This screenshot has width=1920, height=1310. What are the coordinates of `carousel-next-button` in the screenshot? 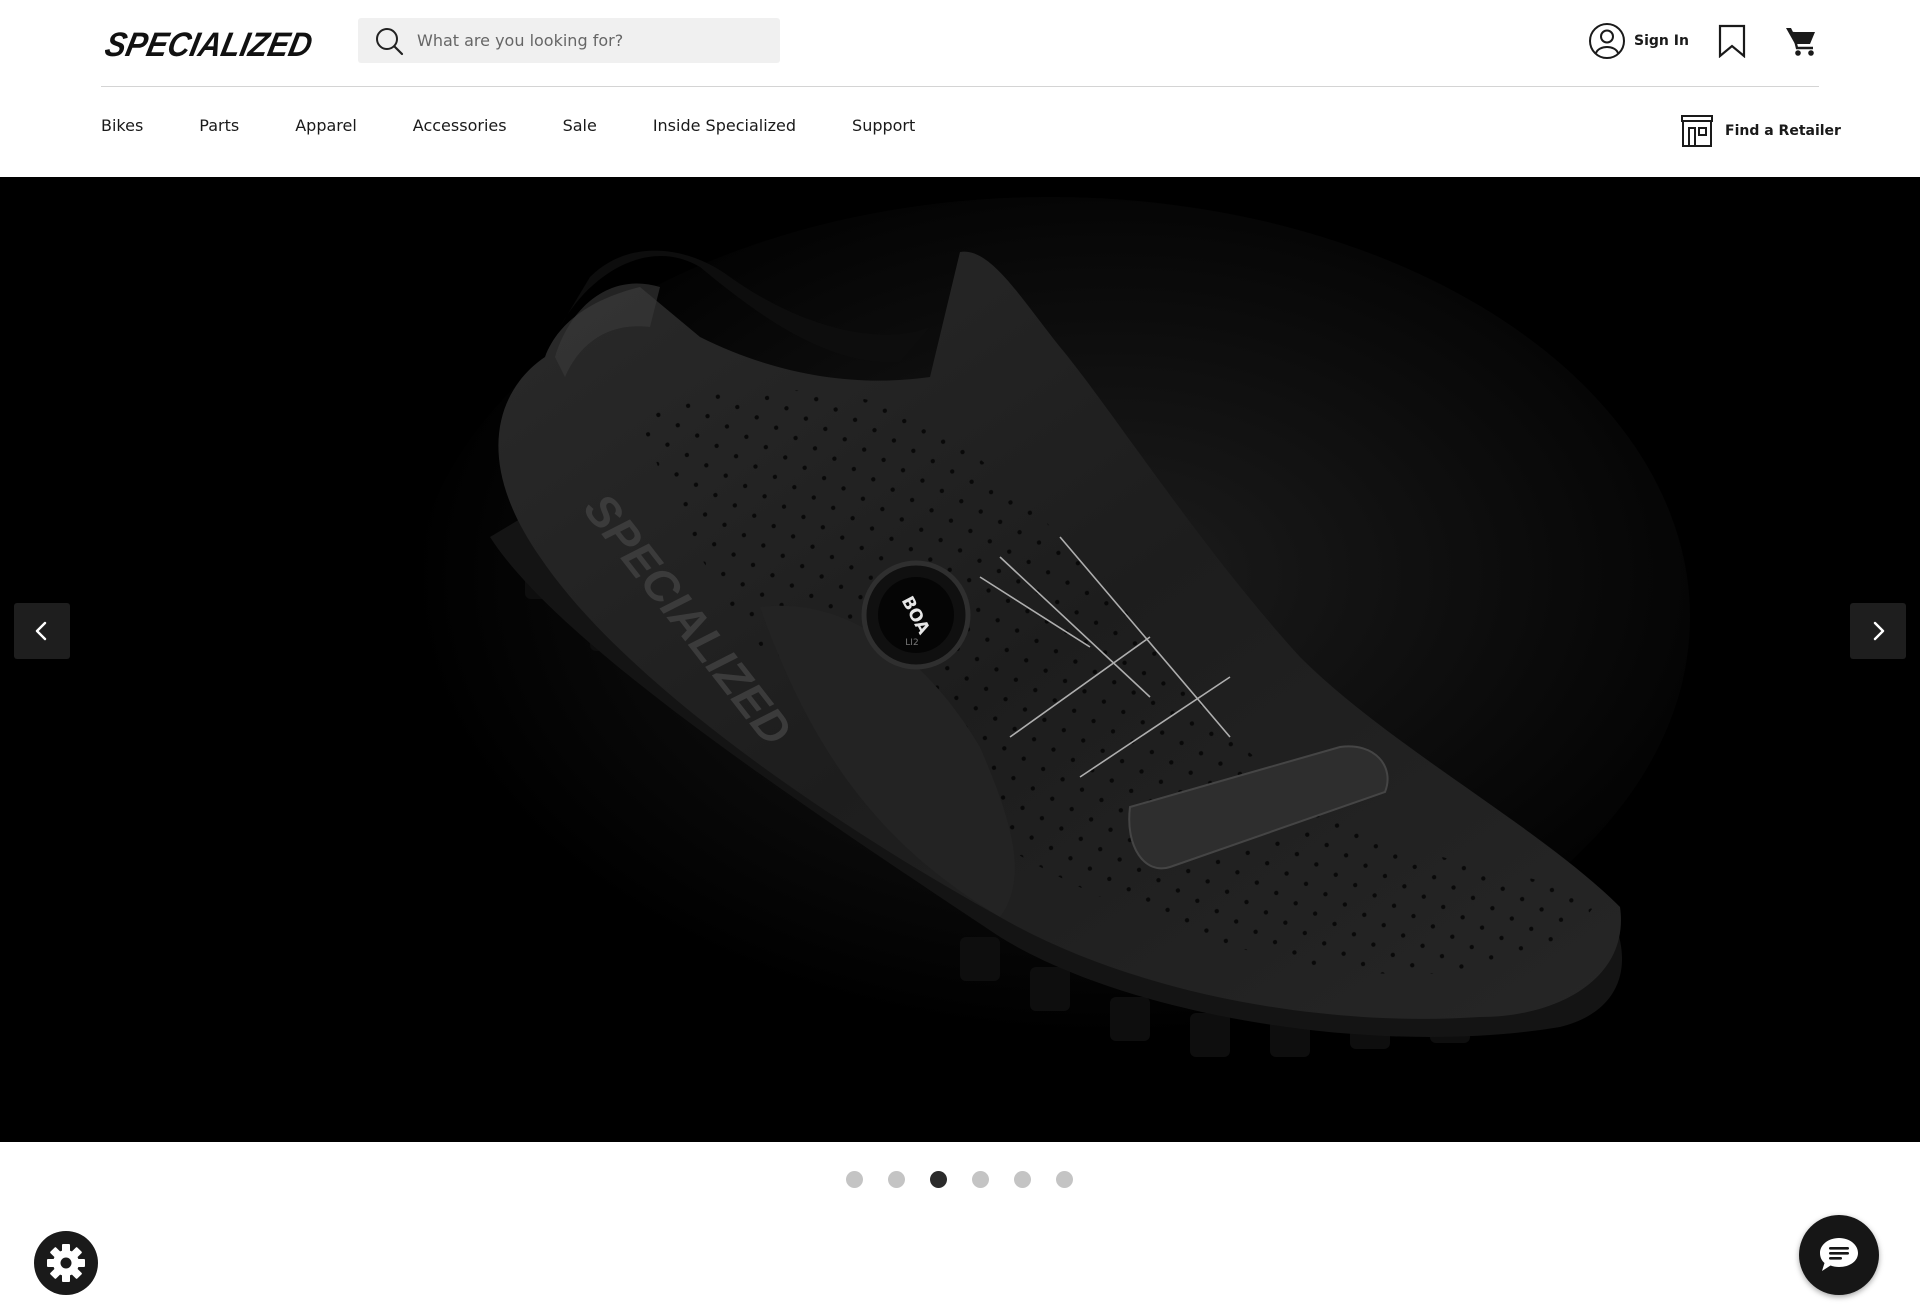 It's located at (1878, 631).